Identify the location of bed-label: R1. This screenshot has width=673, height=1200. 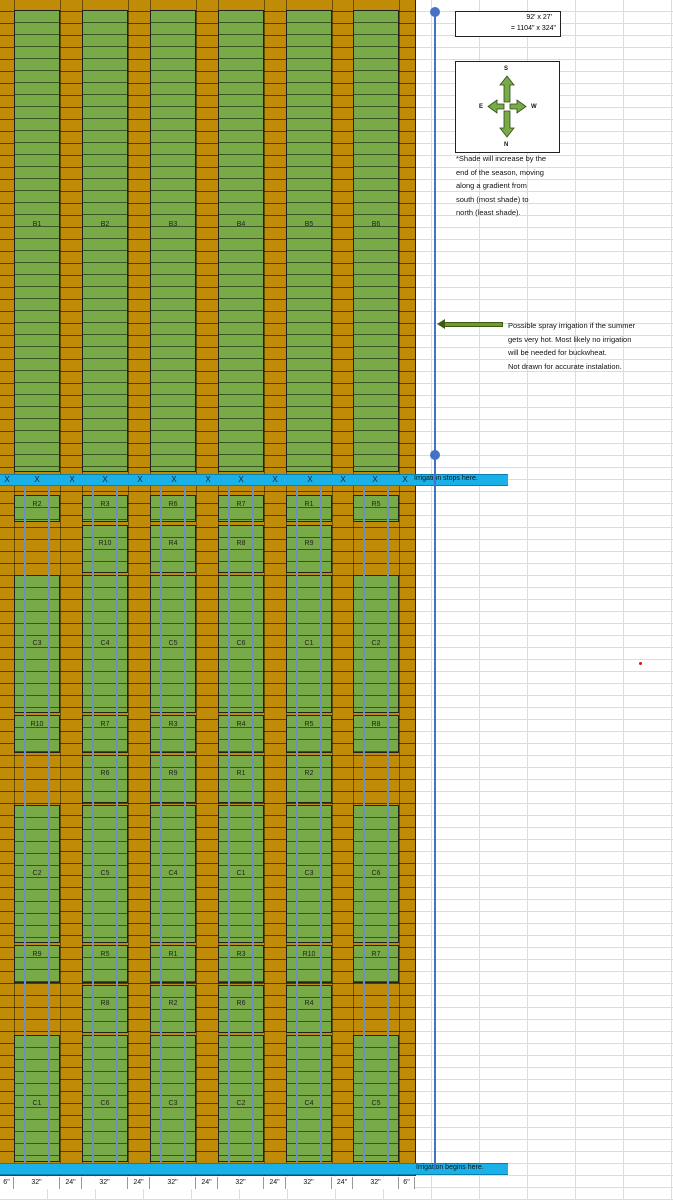
(309, 504).